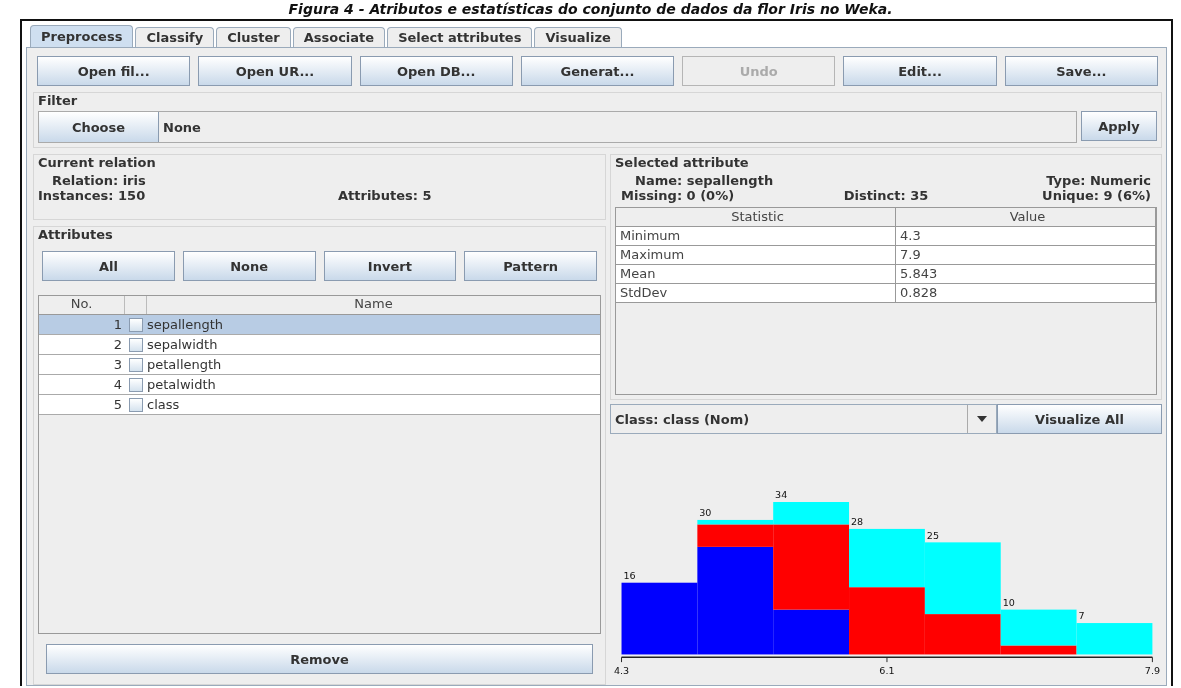  What do you see at coordinates (460, 37) in the screenshot?
I see `tab: Select attributes` at bounding box center [460, 37].